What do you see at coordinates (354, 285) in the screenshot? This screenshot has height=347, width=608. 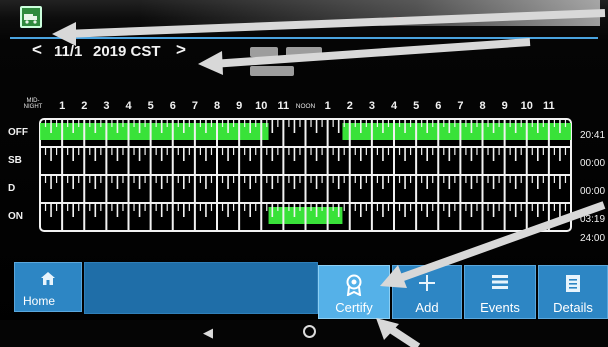 I see `award-icon` at bounding box center [354, 285].